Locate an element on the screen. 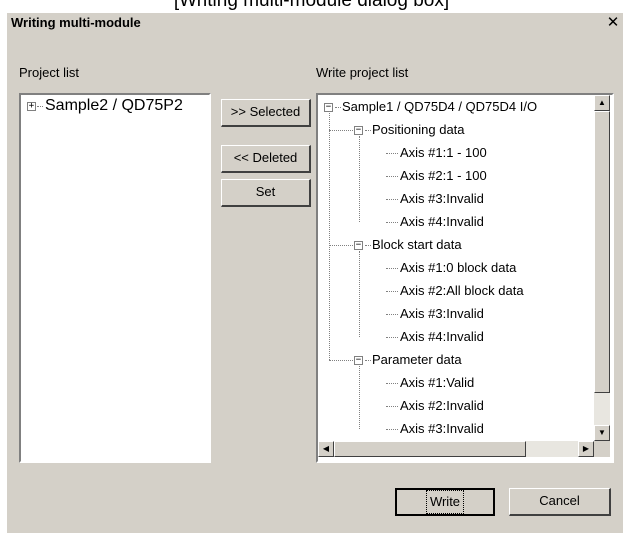  scroll-right-icon: ▶ is located at coordinates (586, 449).